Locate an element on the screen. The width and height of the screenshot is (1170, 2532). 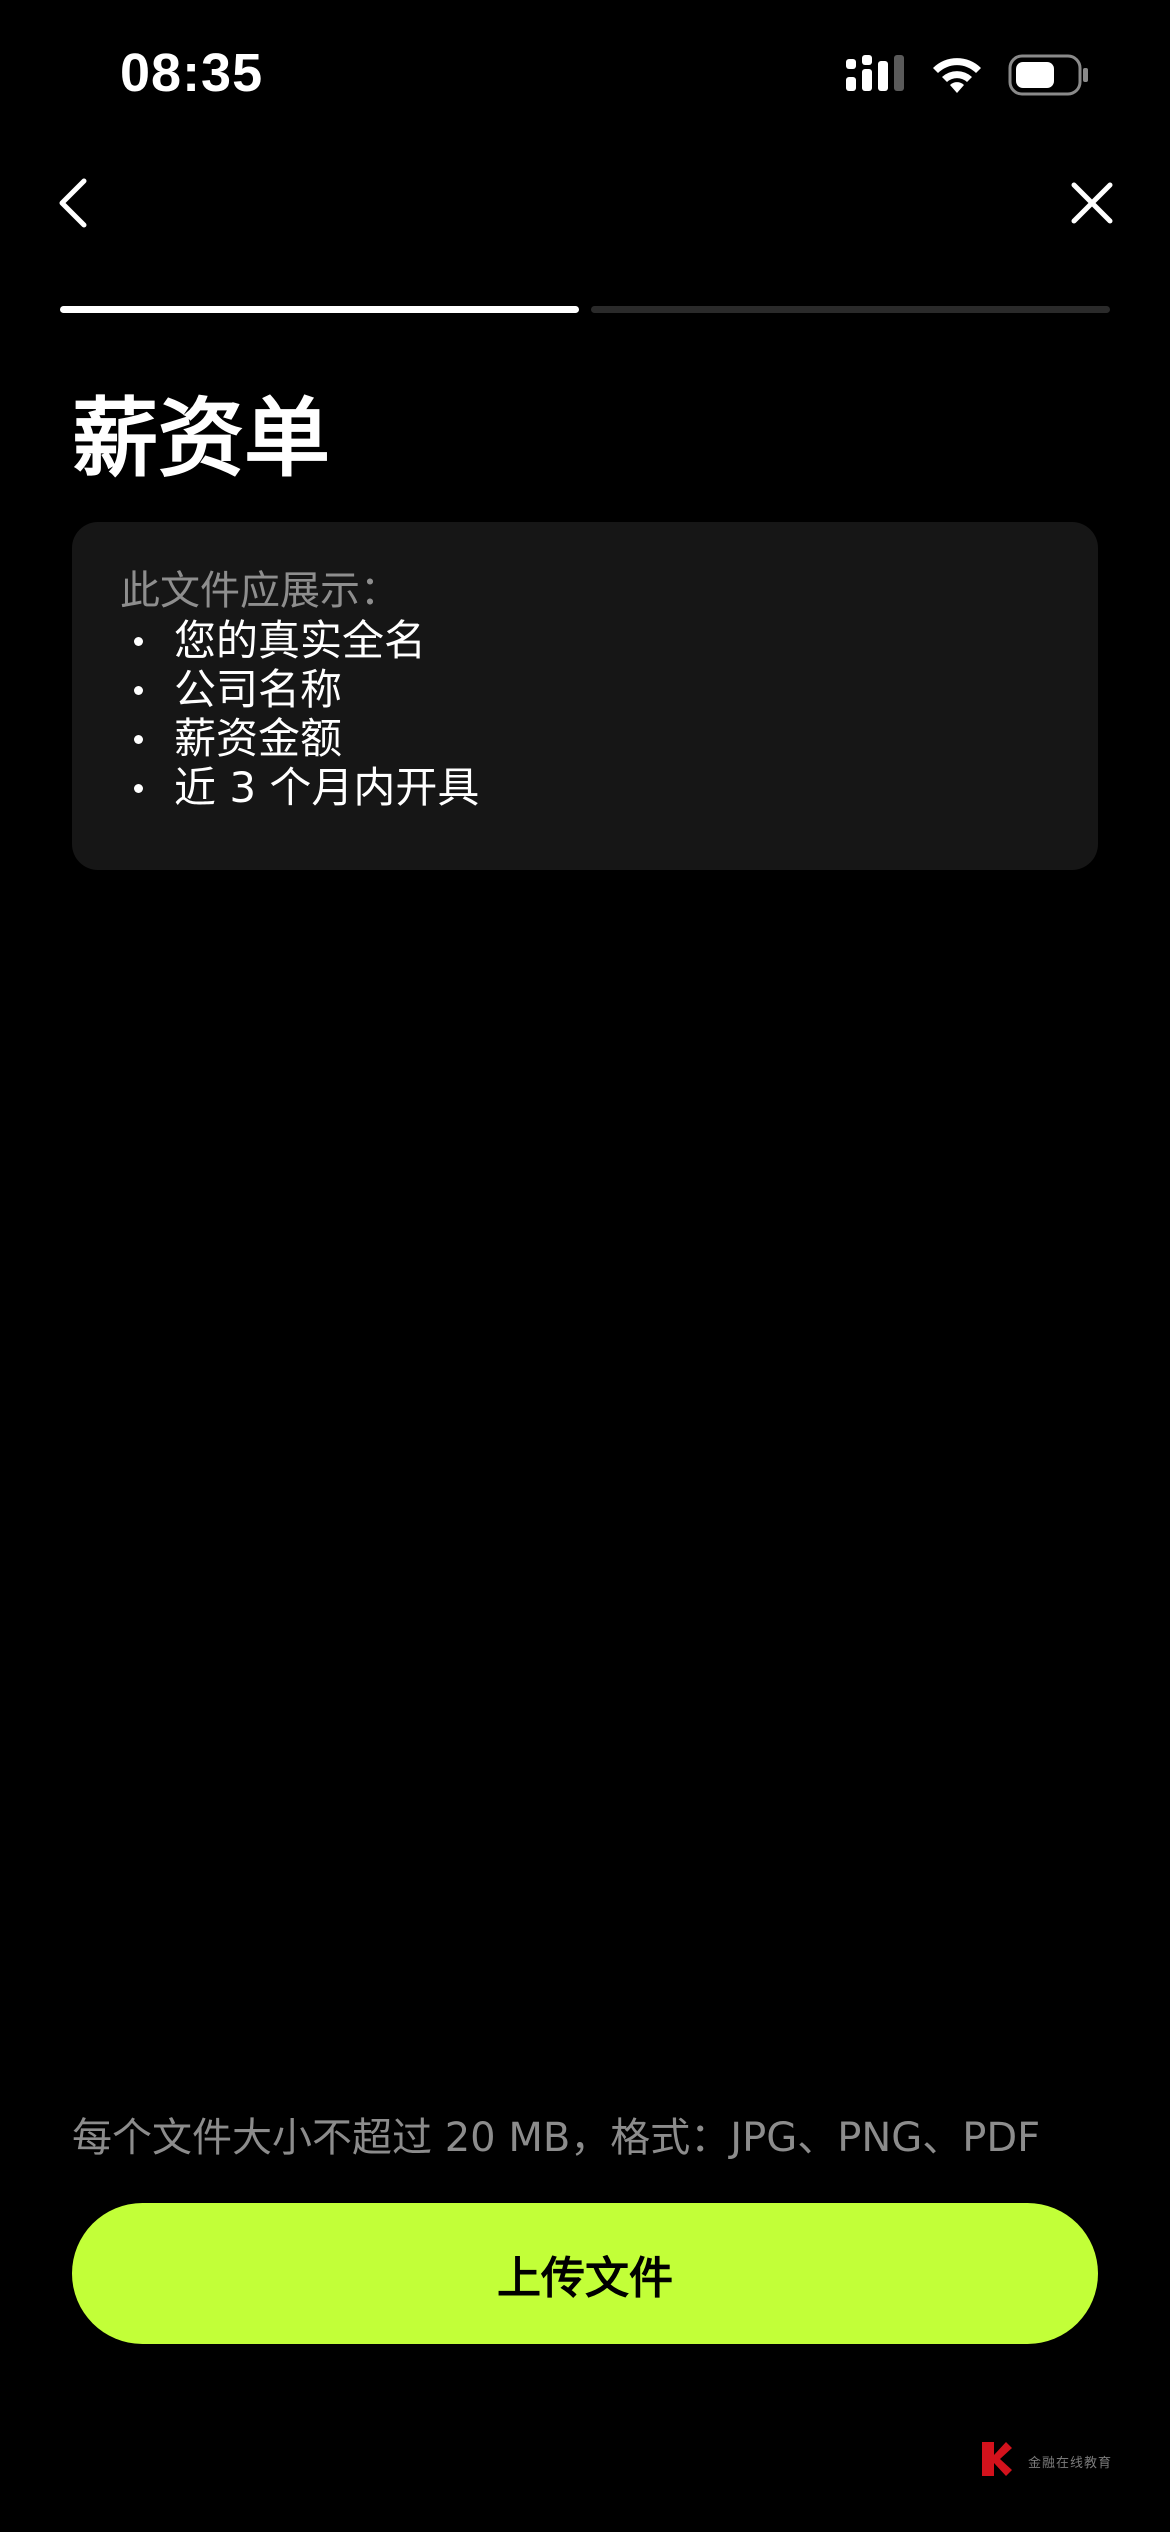
requirements-heading: 此文件应展示： is located at coordinates (260, 591).